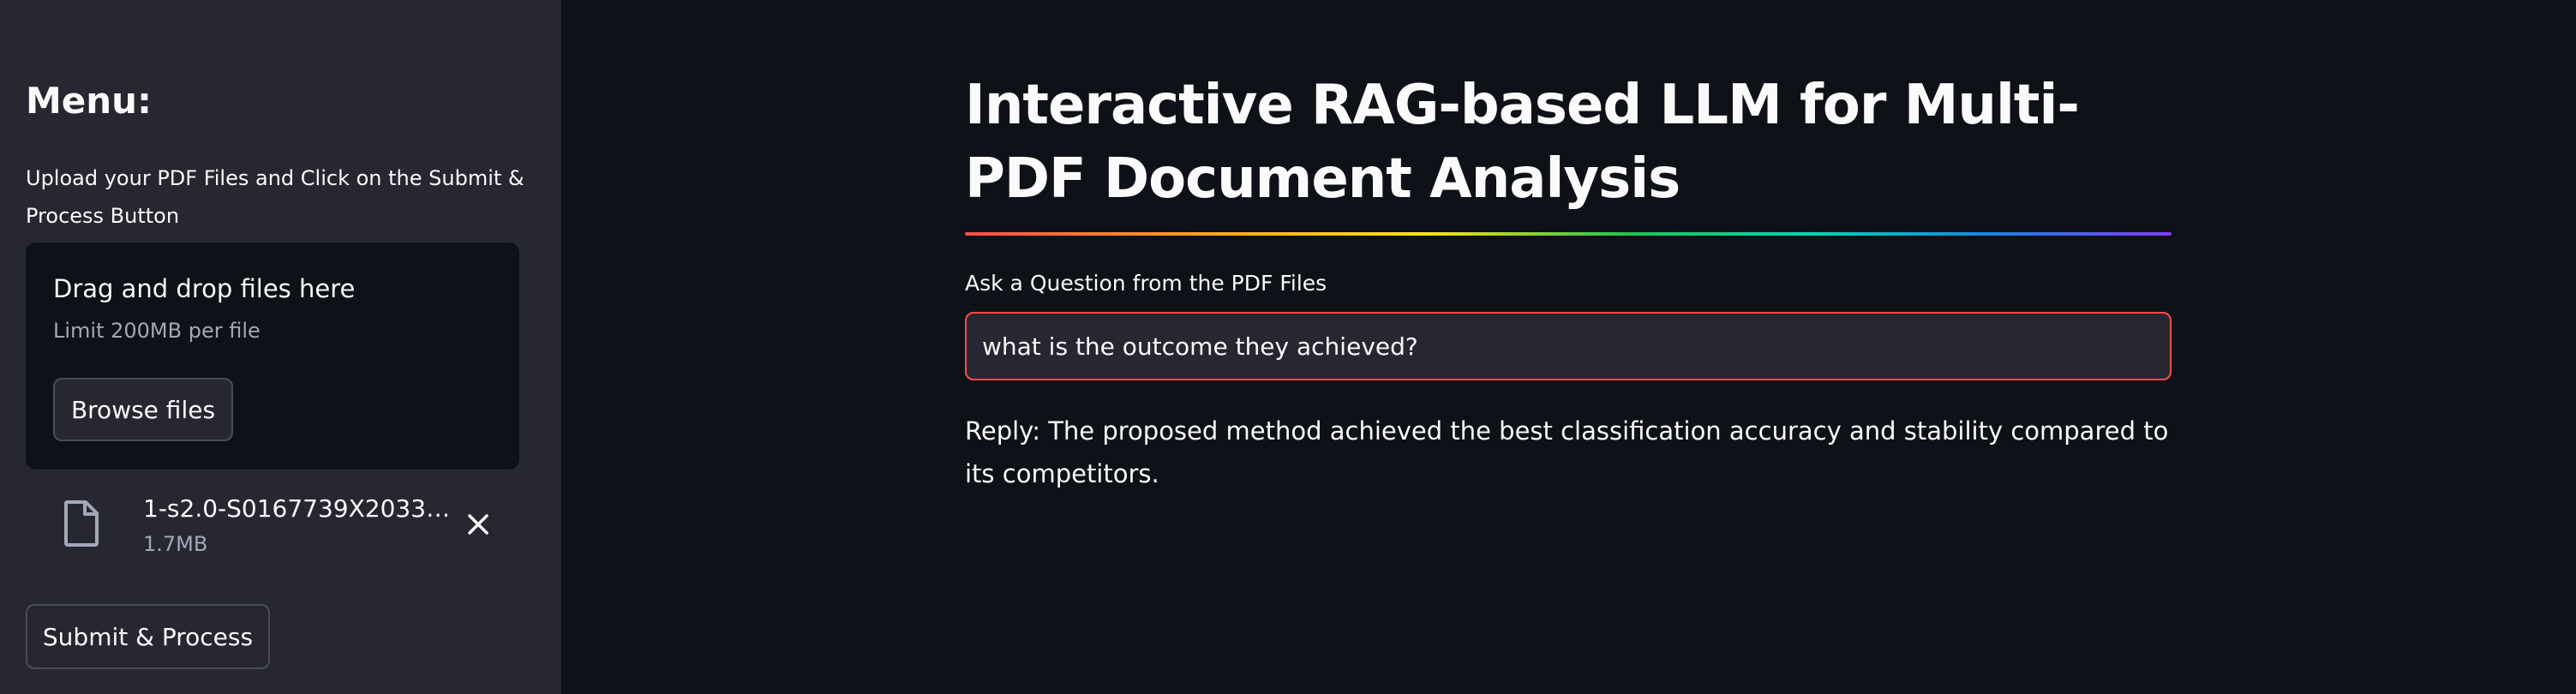 This screenshot has height=694, width=2576. I want to click on question-input, so click(1568, 346).